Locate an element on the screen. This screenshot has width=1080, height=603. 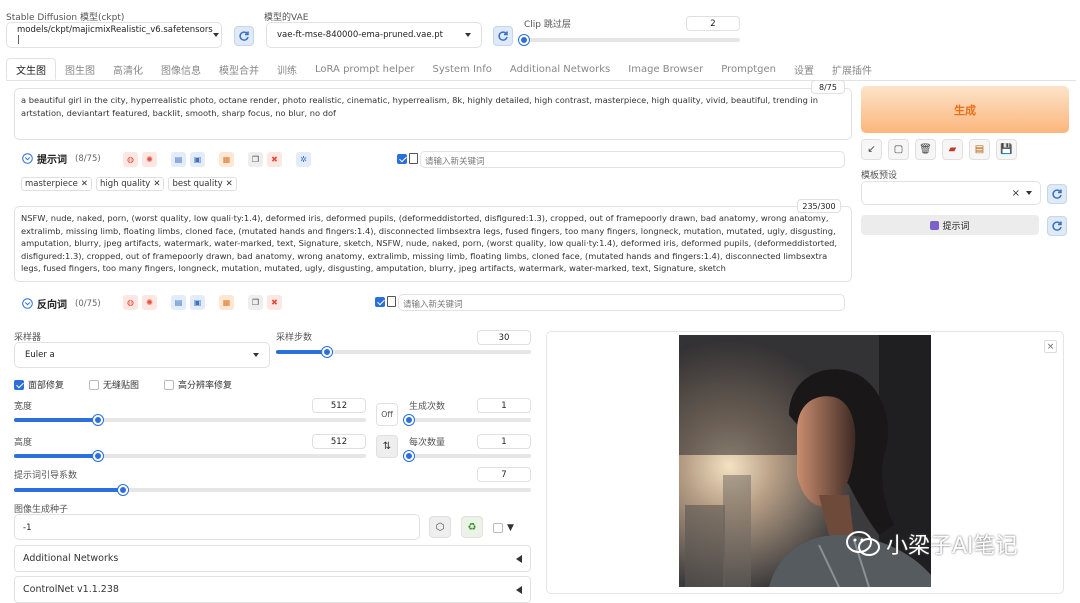
additional-networks-accordion: Additional Networks is located at coordinates (272, 558).